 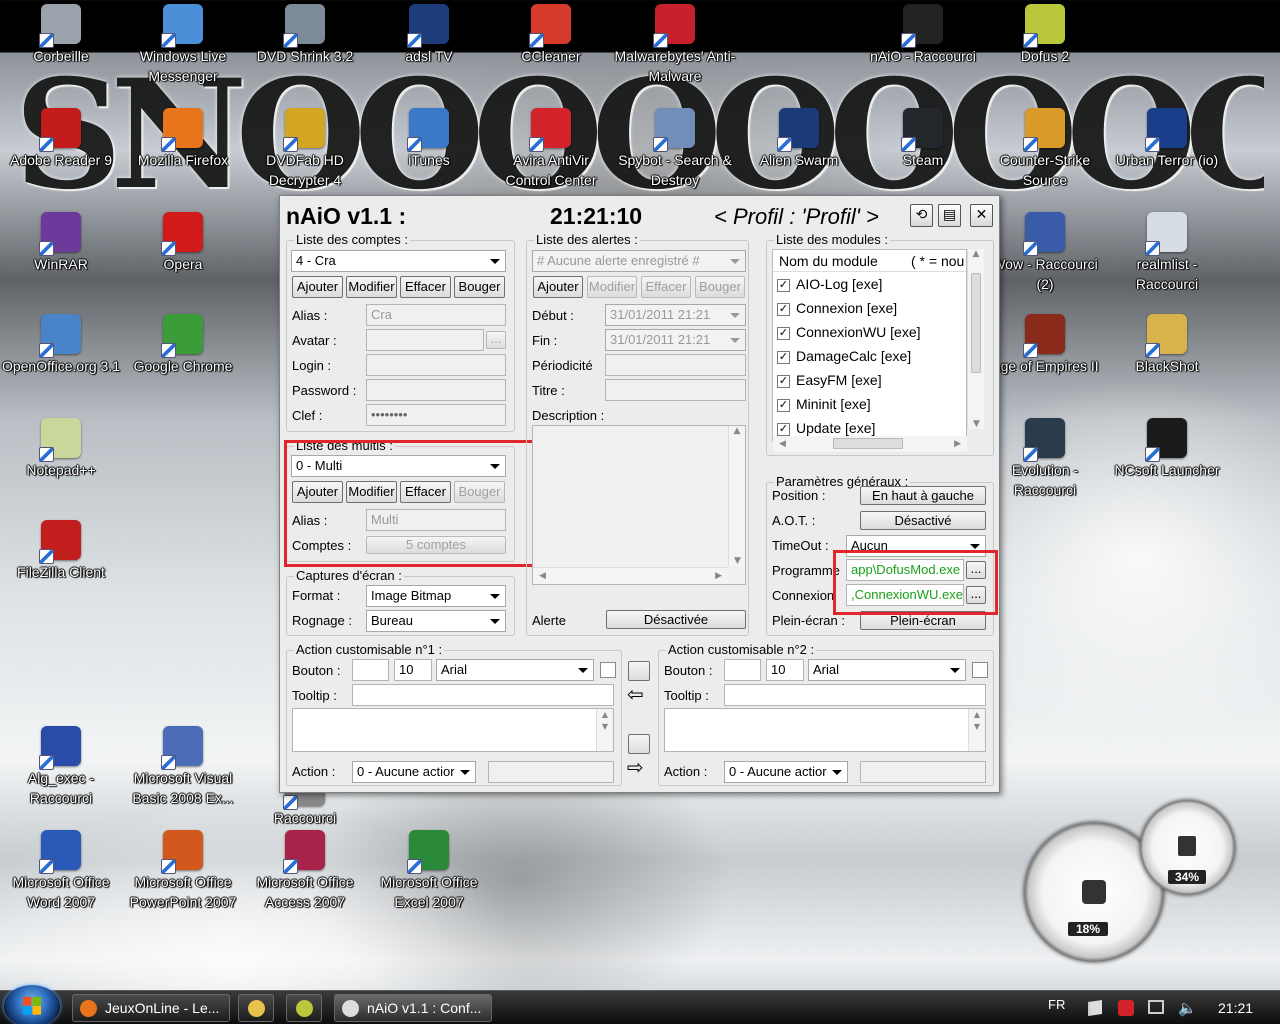 What do you see at coordinates (183, 45) in the screenshot?
I see `desktop-icon: Windows Live Messenger` at bounding box center [183, 45].